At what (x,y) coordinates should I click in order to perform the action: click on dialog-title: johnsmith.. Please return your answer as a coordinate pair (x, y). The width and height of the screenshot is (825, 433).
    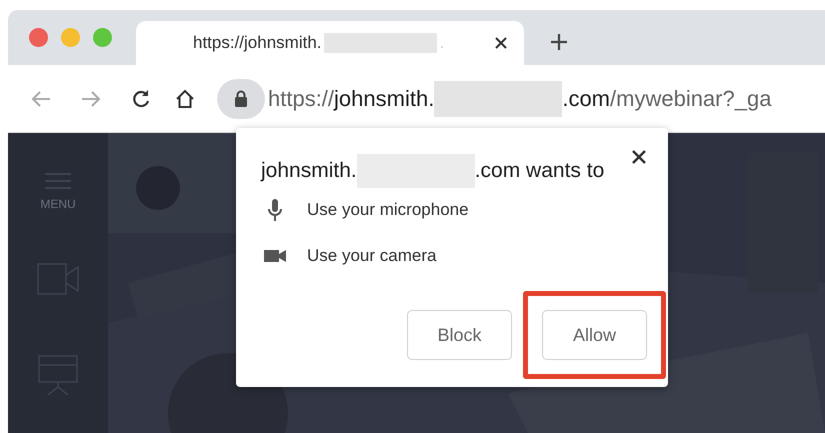
    Looking at the image, I should click on (309, 171).